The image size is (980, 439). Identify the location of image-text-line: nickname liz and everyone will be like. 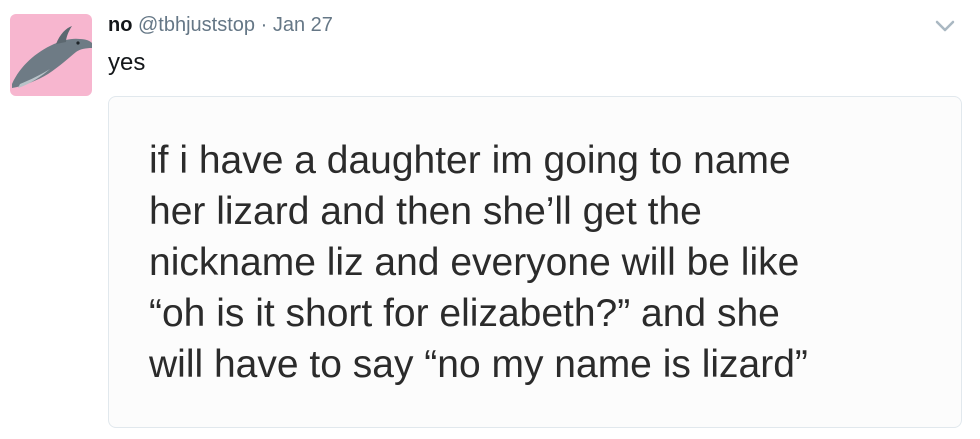
(474, 262).